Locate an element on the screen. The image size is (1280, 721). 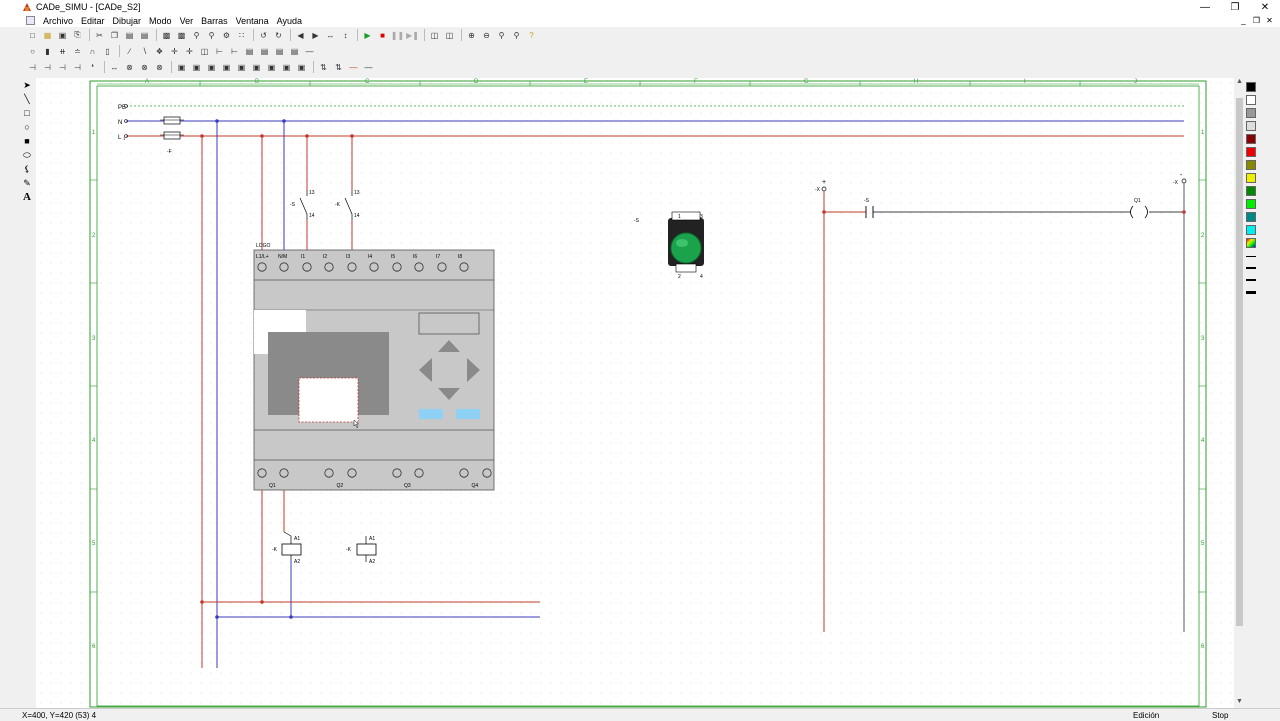
minimize-icon: — is located at coordinates (1205, 7).